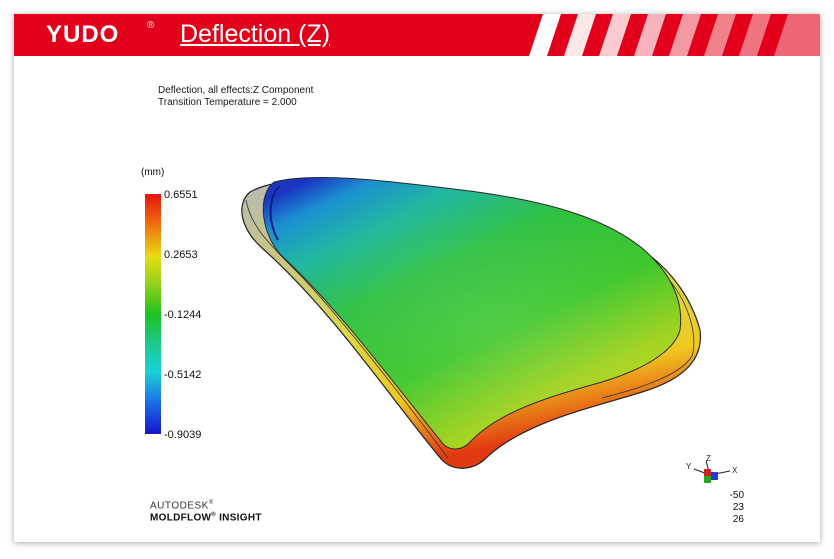  What do you see at coordinates (153, 314) in the screenshot?
I see `color-scale-bar` at bounding box center [153, 314].